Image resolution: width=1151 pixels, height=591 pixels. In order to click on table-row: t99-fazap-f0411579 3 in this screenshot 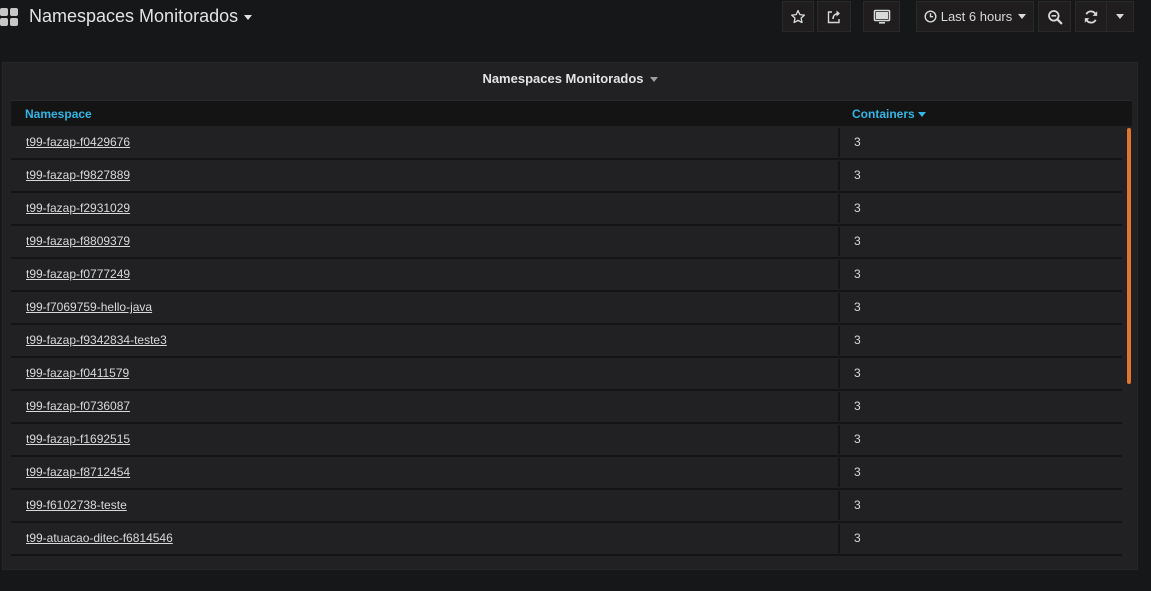, I will do `click(566, 374)`.